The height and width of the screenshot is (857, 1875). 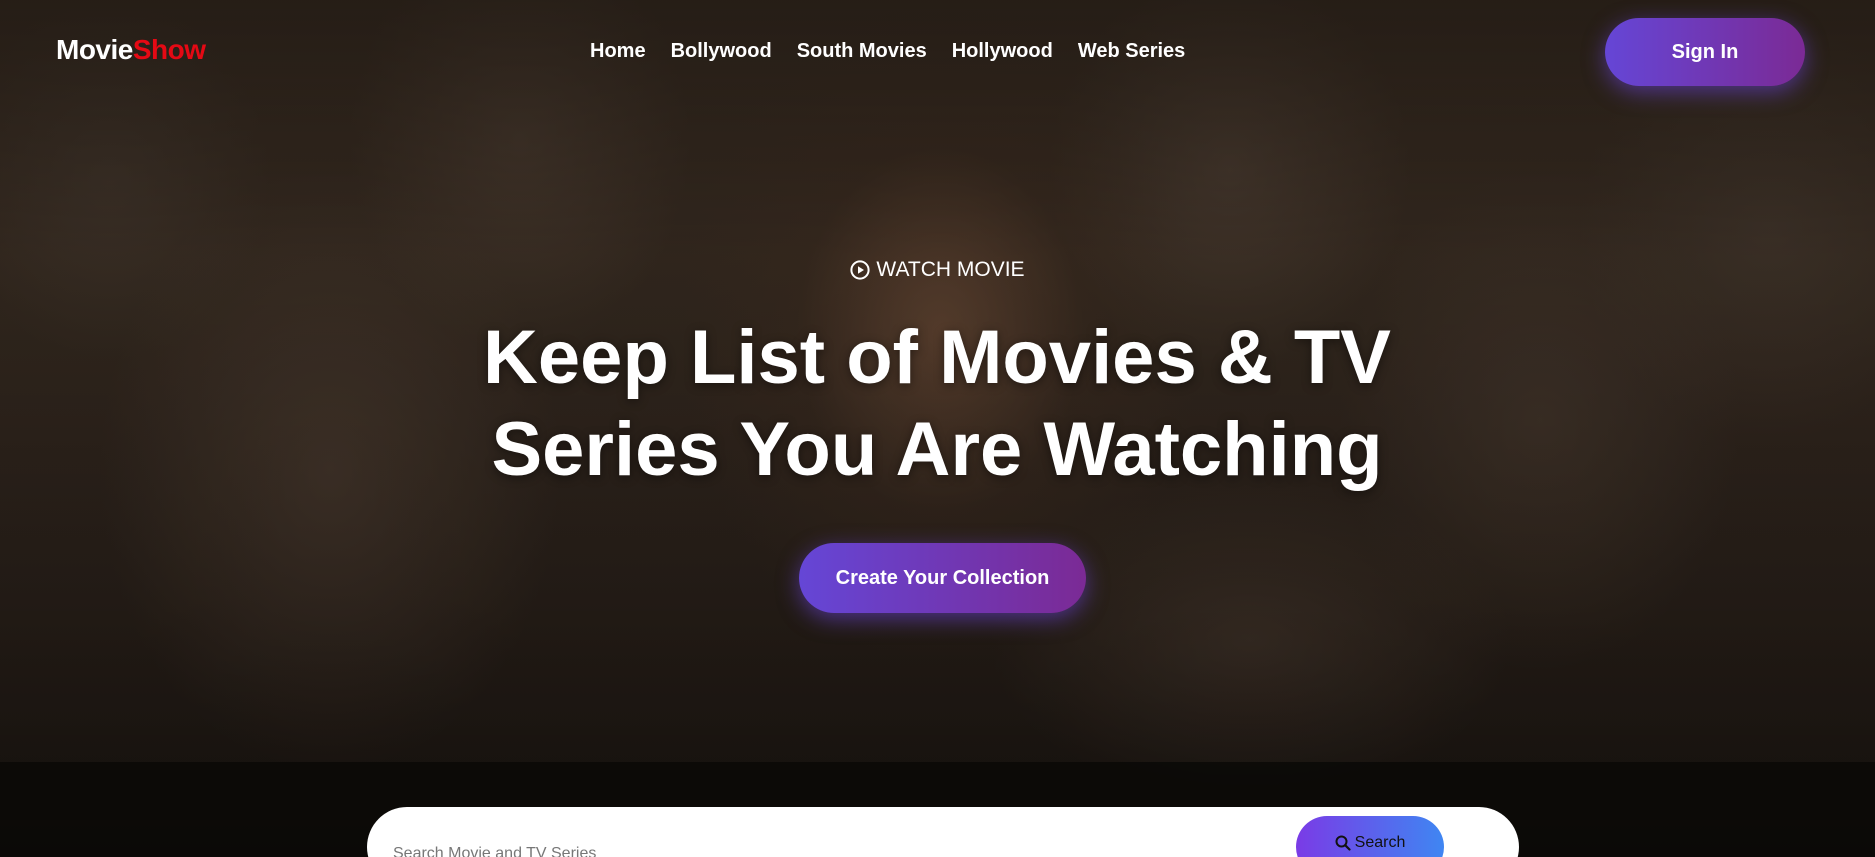 I want to click on hero-headline-line-2: Series You Are Watching, so click(x=937, y=449).